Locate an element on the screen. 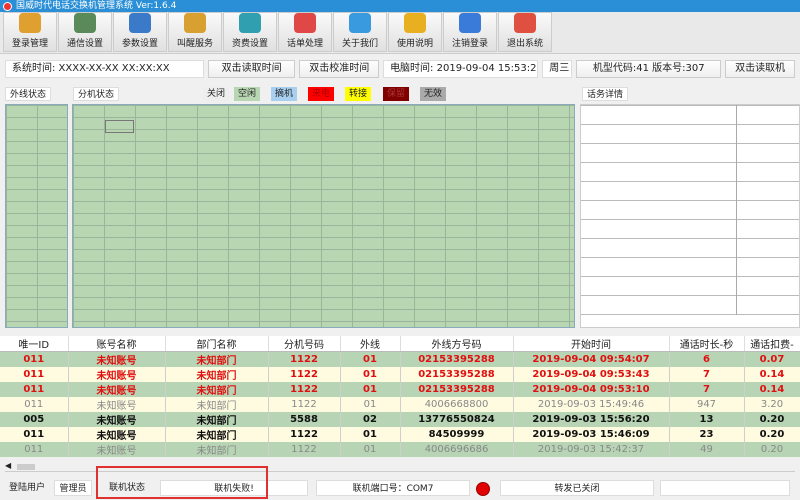 This screenshot has height=500, width=800. table-cell: 5588 is located at coordinates (304, 419).